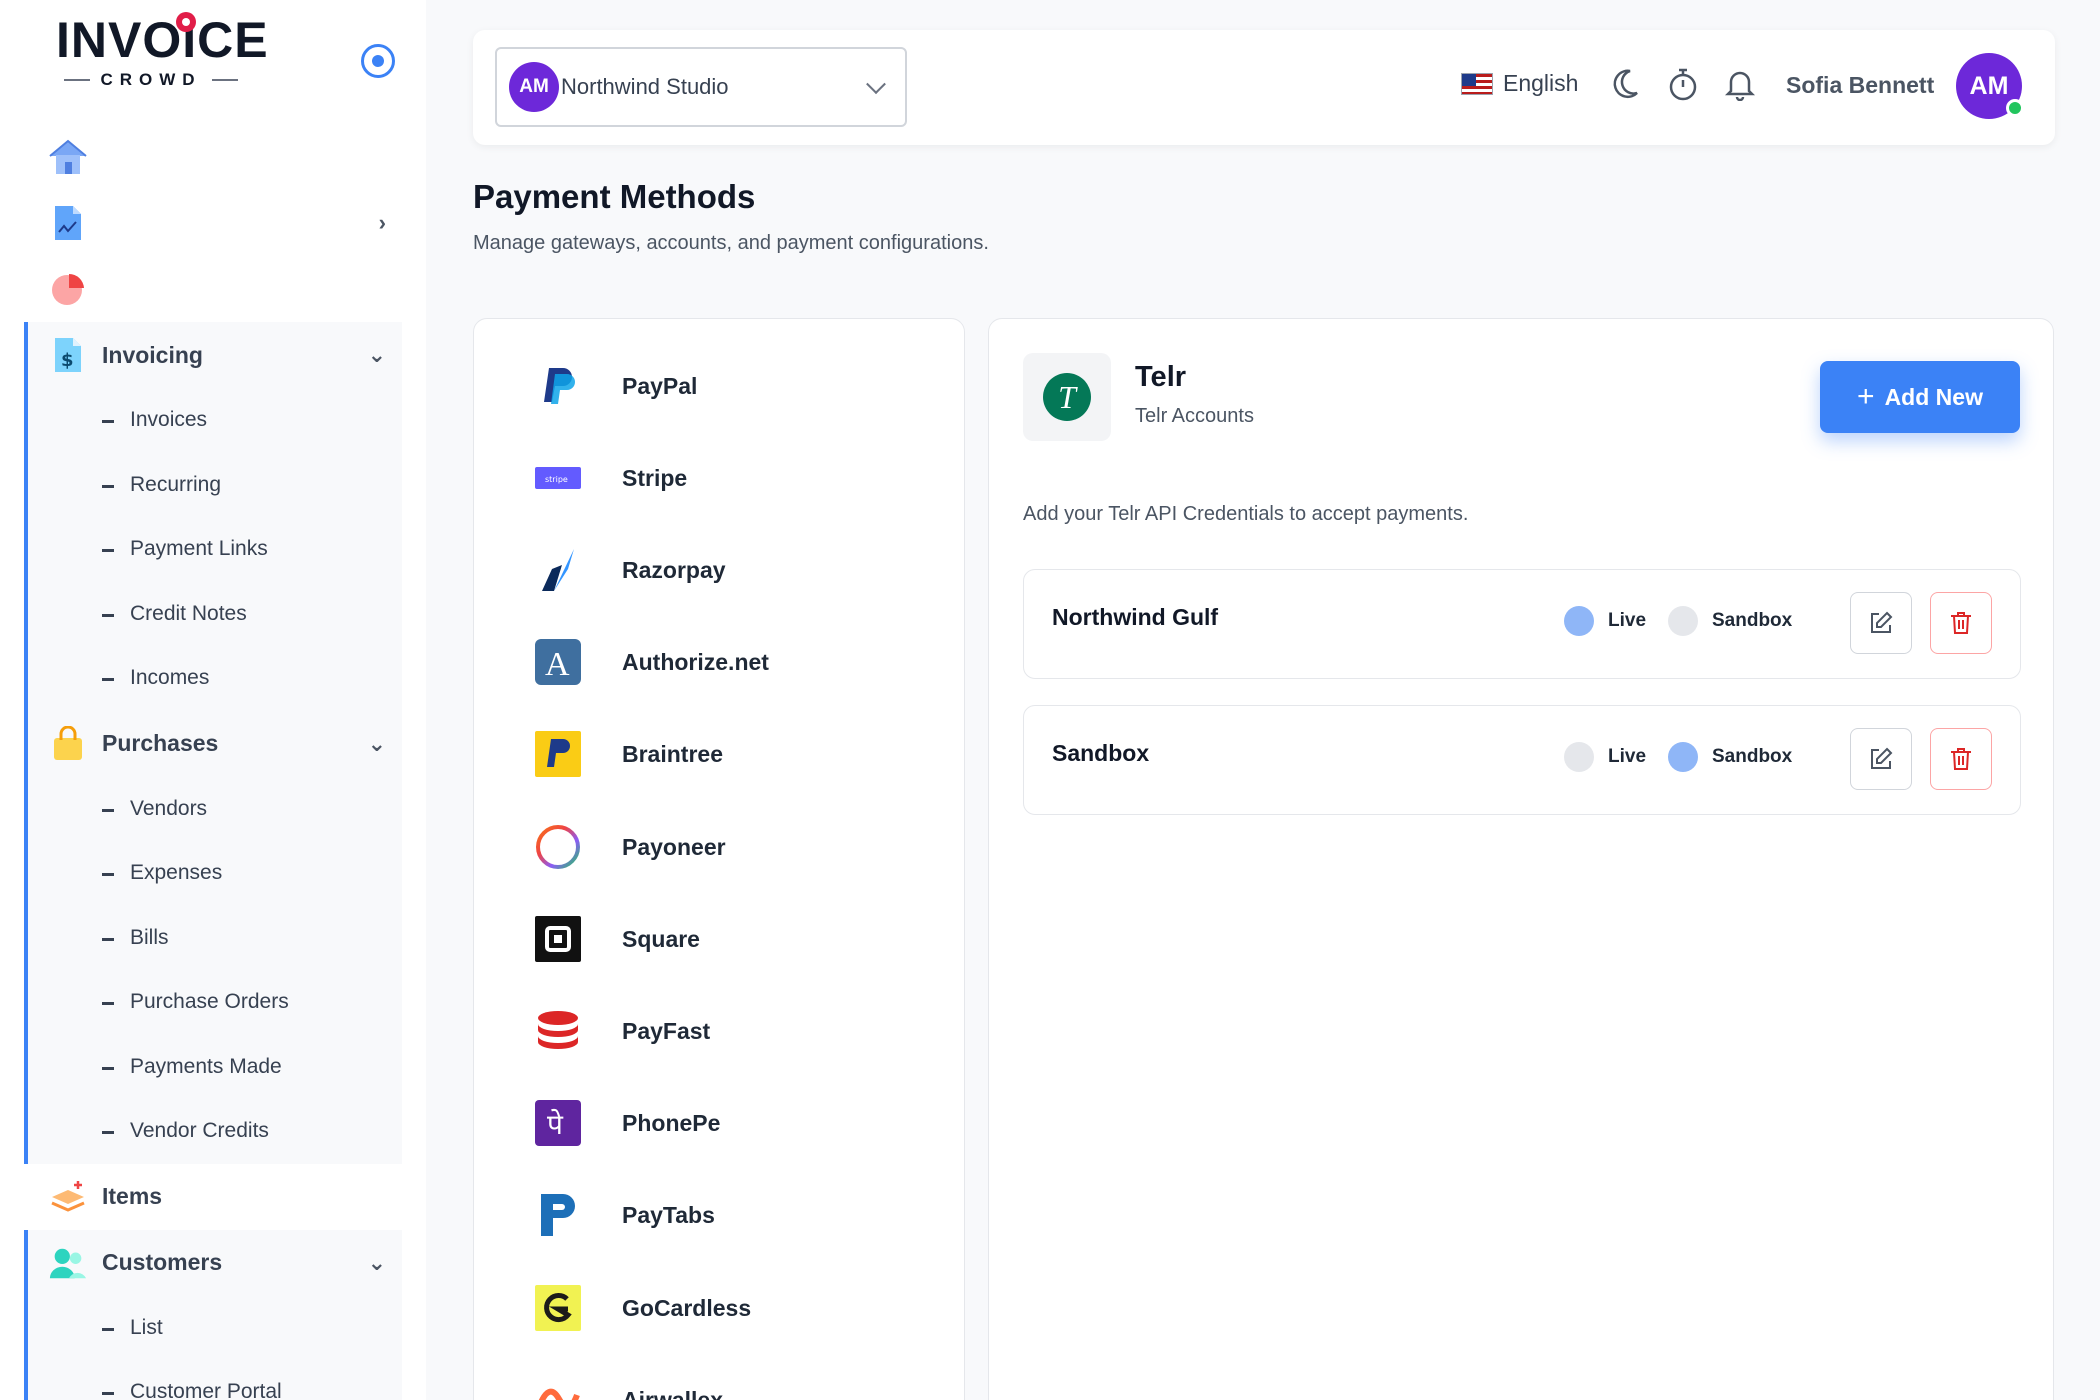  I want to click on gateway-item-square: Square, so click(617, 939).